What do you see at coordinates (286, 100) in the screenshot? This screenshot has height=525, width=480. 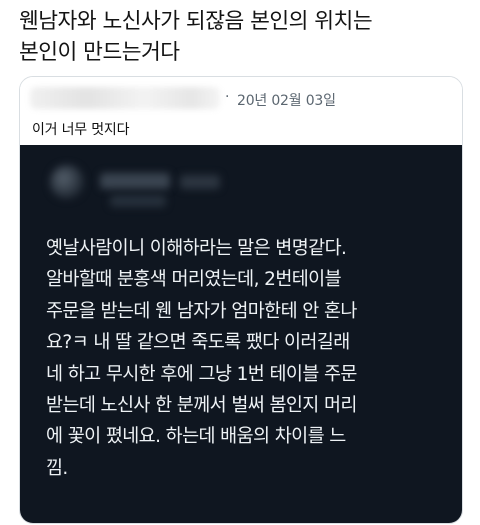 I see `tweet-date: 20년 02월 03일` at bounding box center [286, 100].